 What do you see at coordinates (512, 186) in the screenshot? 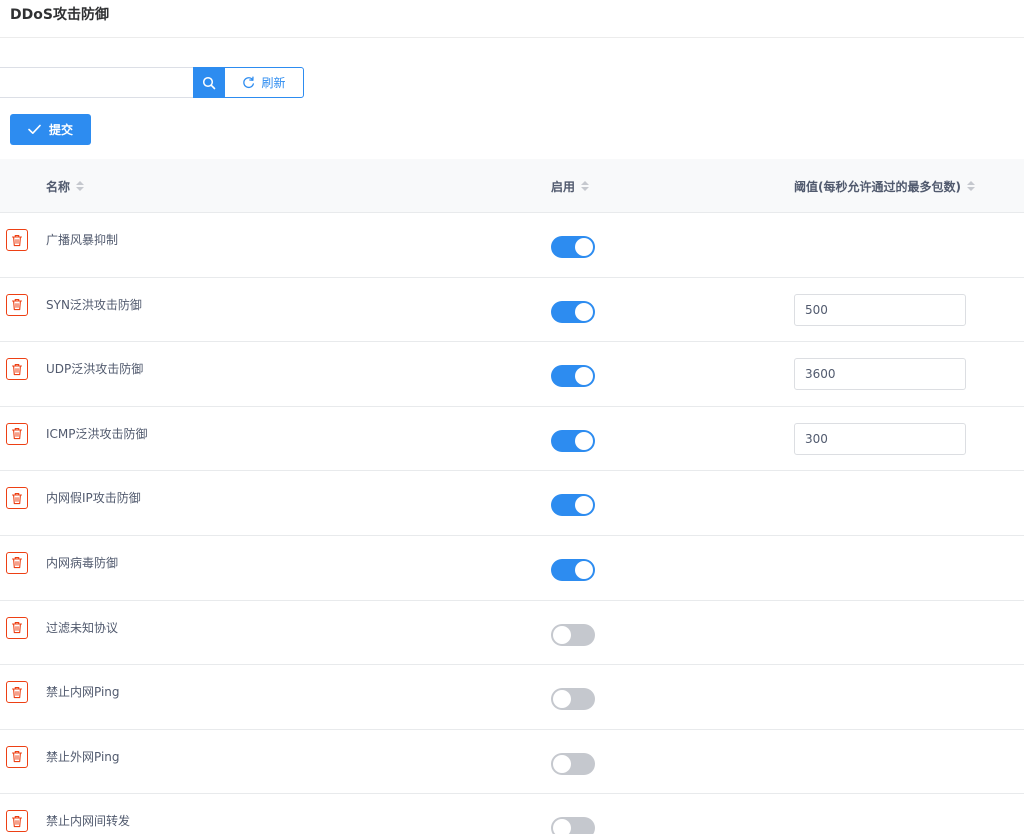
I see `table-header: 名称 启用 阈值(每秒允许通过的最多包数)` at bounding box center [512, 186].